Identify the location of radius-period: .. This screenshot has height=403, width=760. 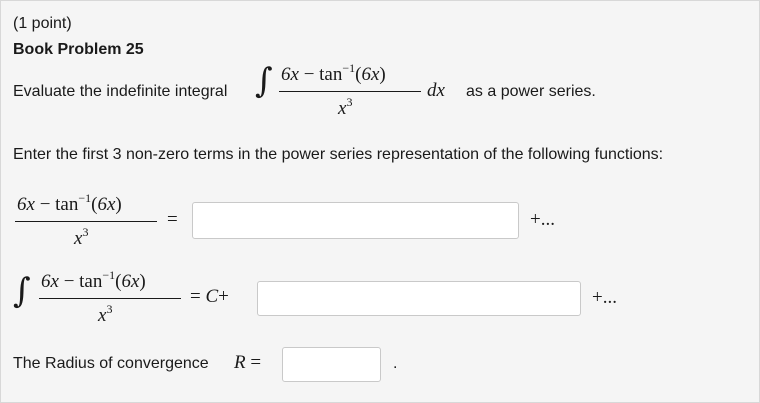
(395, 363).